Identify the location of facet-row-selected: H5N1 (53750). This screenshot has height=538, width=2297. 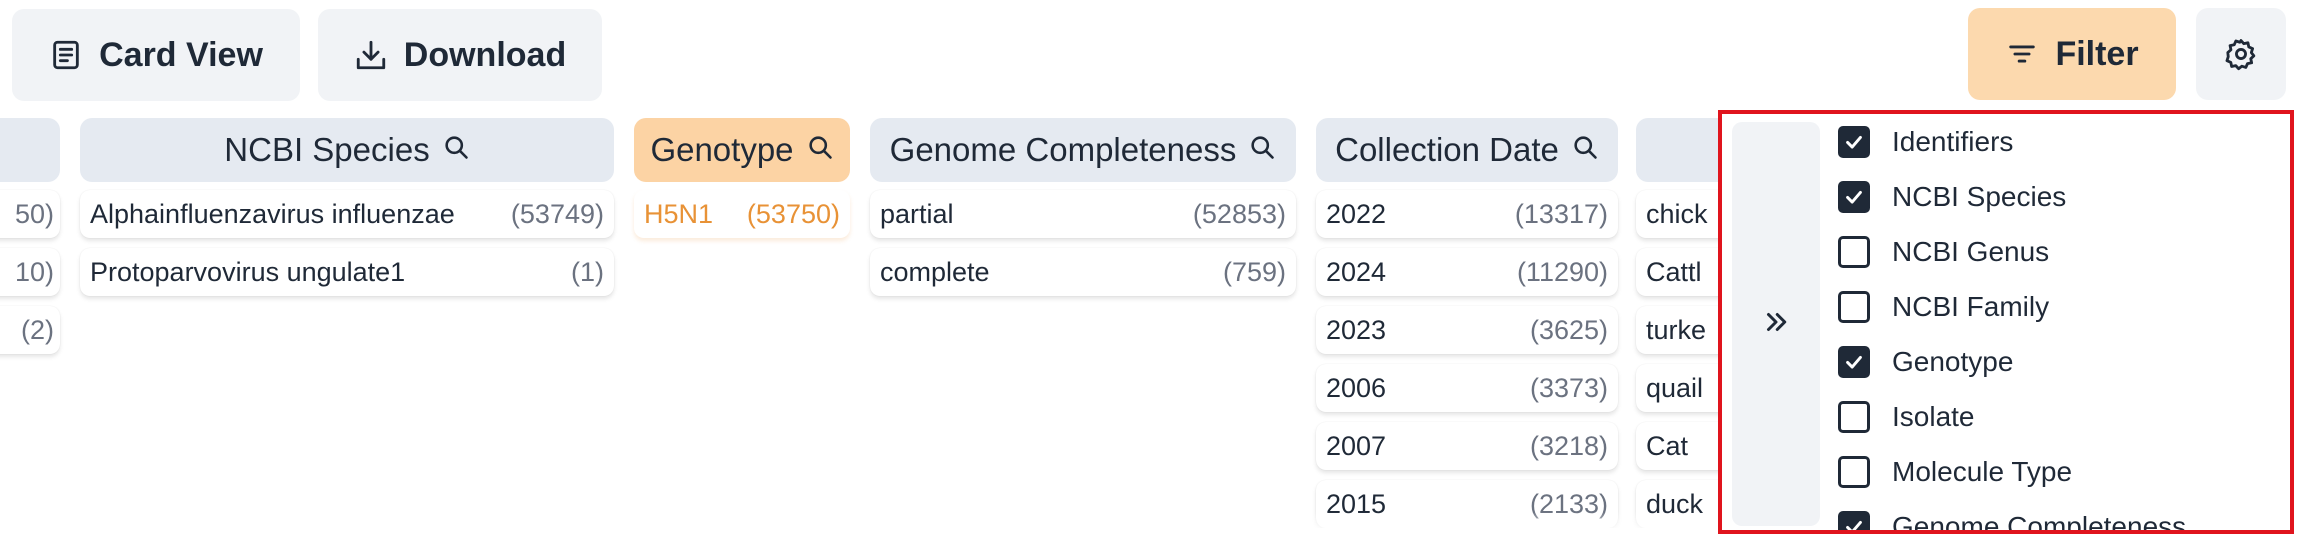
(742, 214).